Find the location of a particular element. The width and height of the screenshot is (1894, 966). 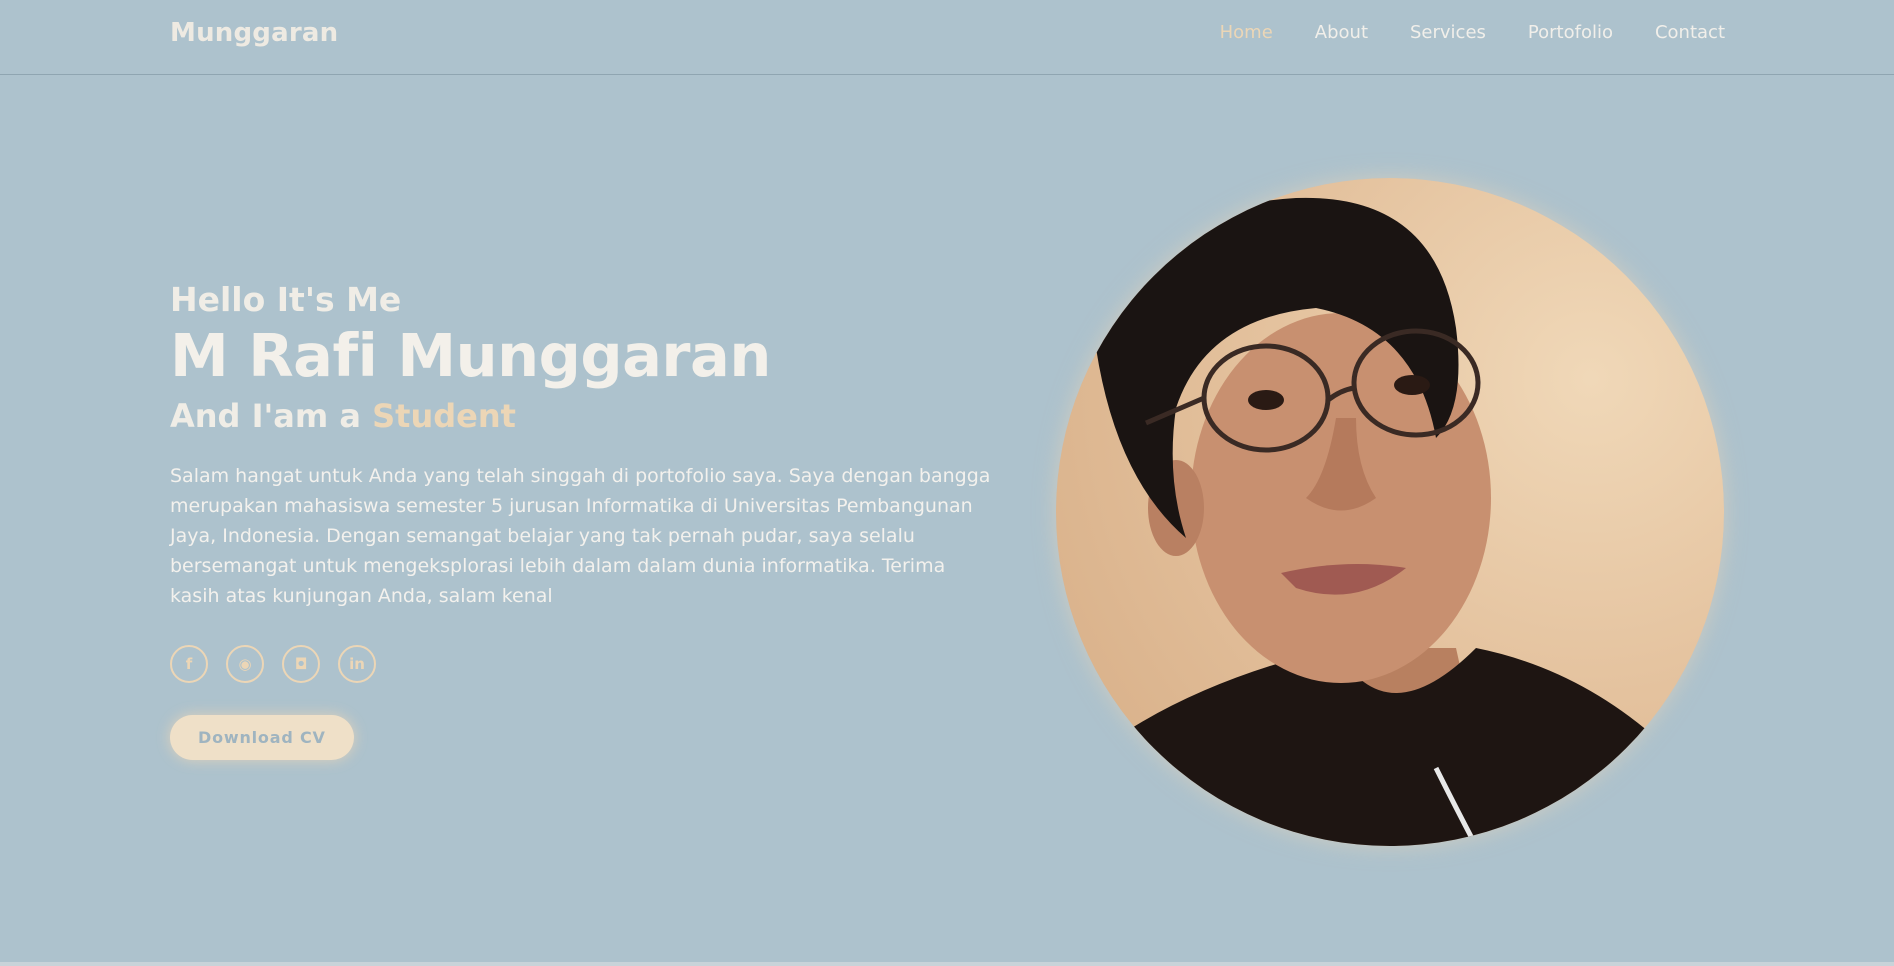

hero-role: And I'am a Student is located at coordinates (590, 416).